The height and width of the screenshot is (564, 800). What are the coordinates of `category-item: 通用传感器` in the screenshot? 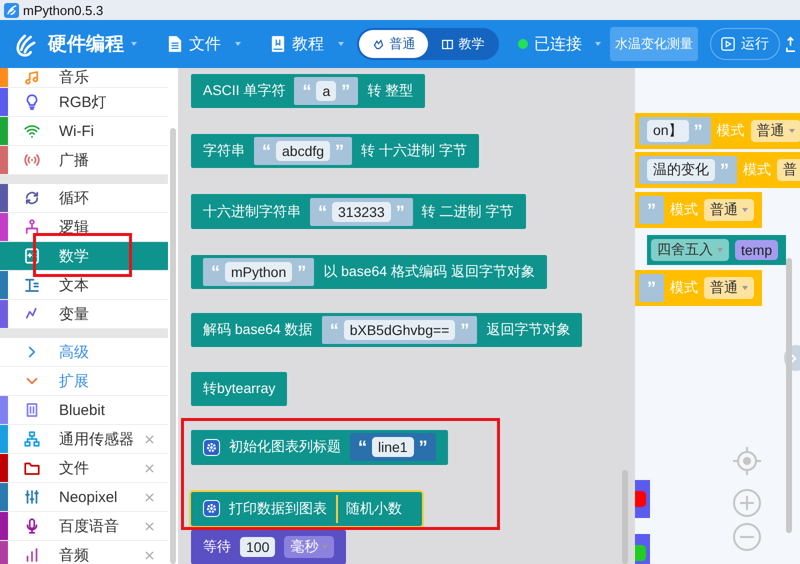 It's located at (84, 439).